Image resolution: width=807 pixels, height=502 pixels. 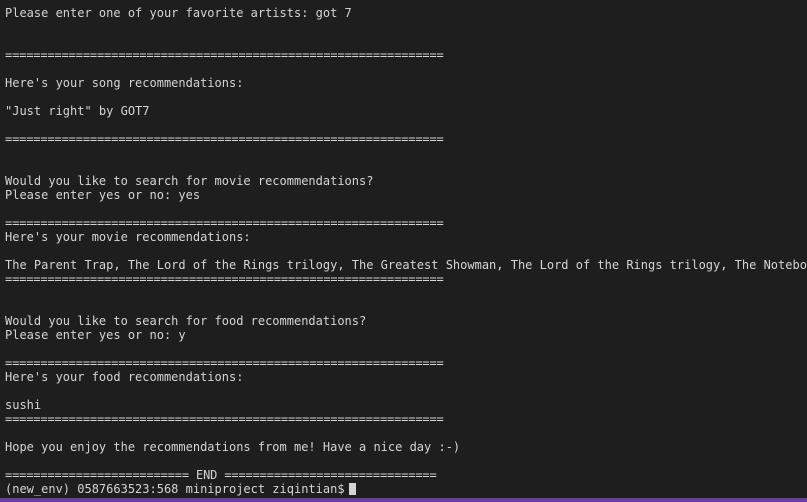 What do you see at coordinates (128, 237) in the screenshot?
I see `movie-header-line: Here's your movie recommendations:` at bounding box center [128, 237].